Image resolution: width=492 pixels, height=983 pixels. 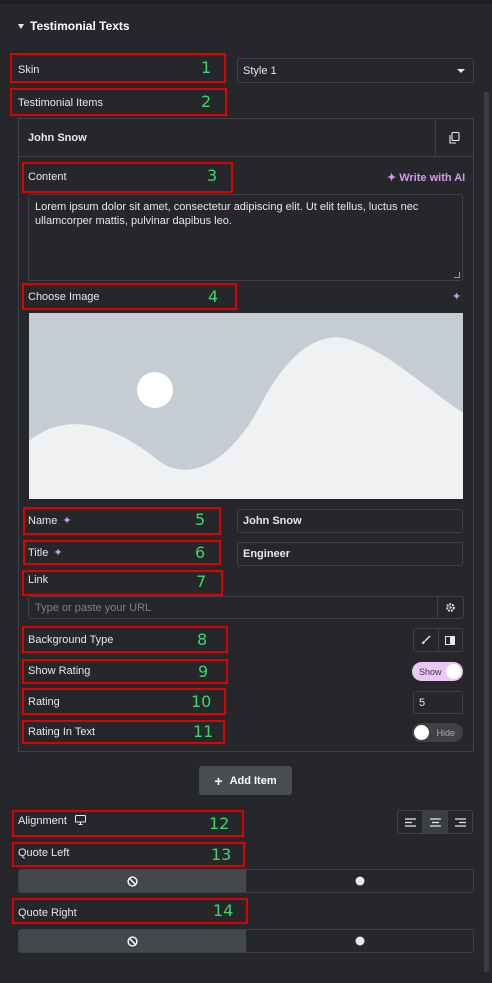 What do you see at coordinates (218, 780) in the screenshot?
I see `plus-icon: +` at bounding box center [218, 780].